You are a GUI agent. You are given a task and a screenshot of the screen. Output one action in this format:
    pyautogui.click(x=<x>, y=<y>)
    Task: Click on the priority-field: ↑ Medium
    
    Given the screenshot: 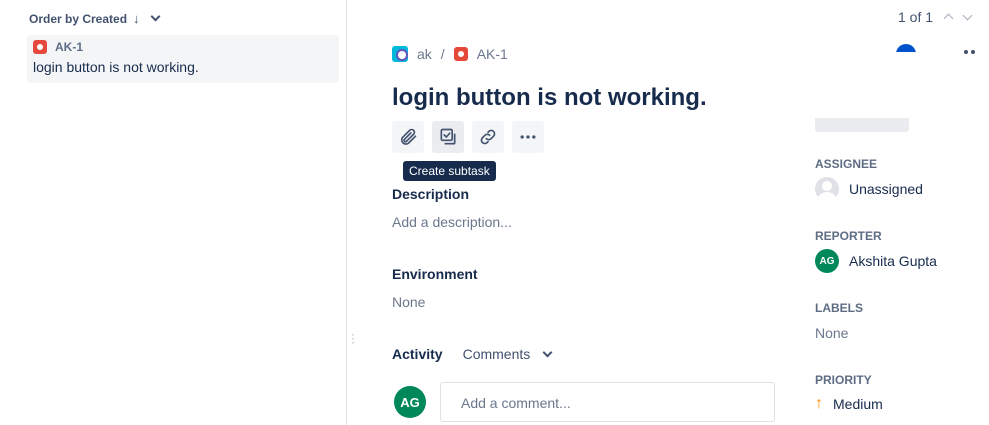 What is the action you would take?
    pyautogui.click(x=849, y=404)
    